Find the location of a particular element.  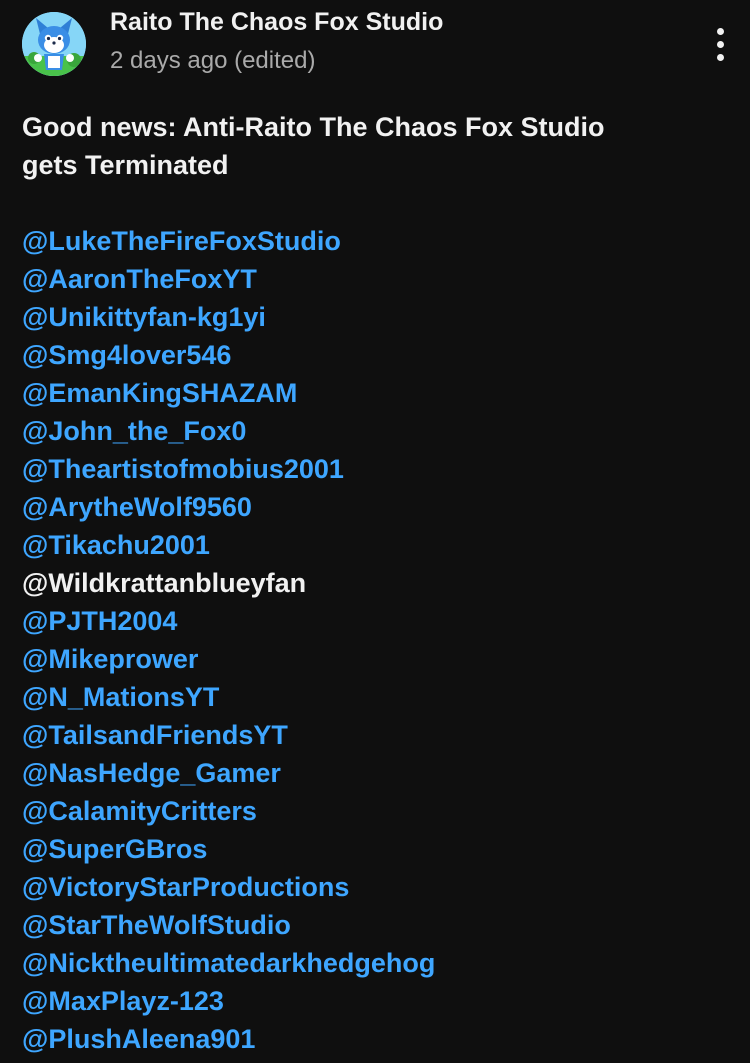

mention-link: @CalamityCritters is located at coordinates (372, 811).